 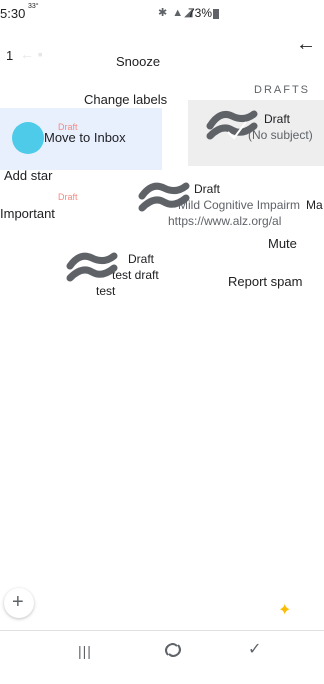 I want to click on selected-check-avatar, so click(x=28, y=138).